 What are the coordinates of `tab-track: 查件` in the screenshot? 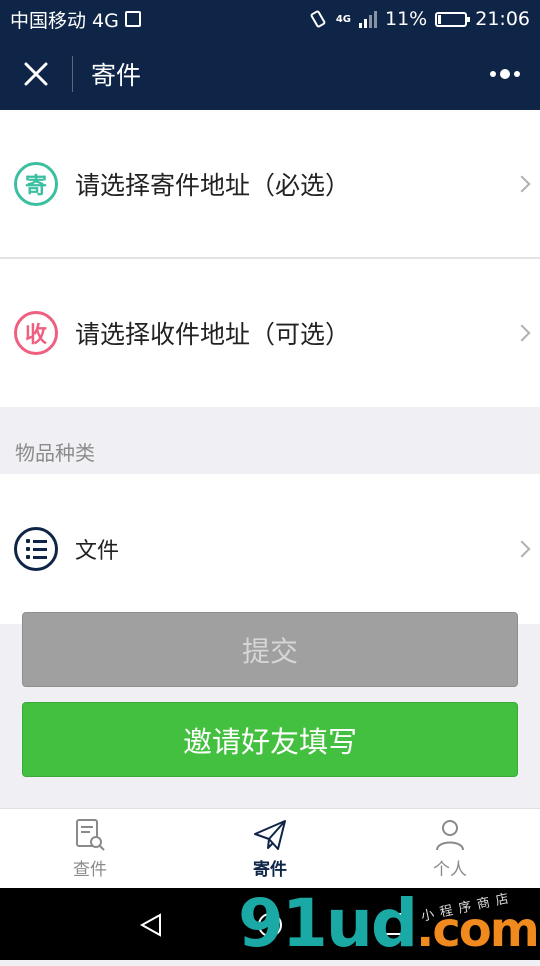 It's located at (90, 848).